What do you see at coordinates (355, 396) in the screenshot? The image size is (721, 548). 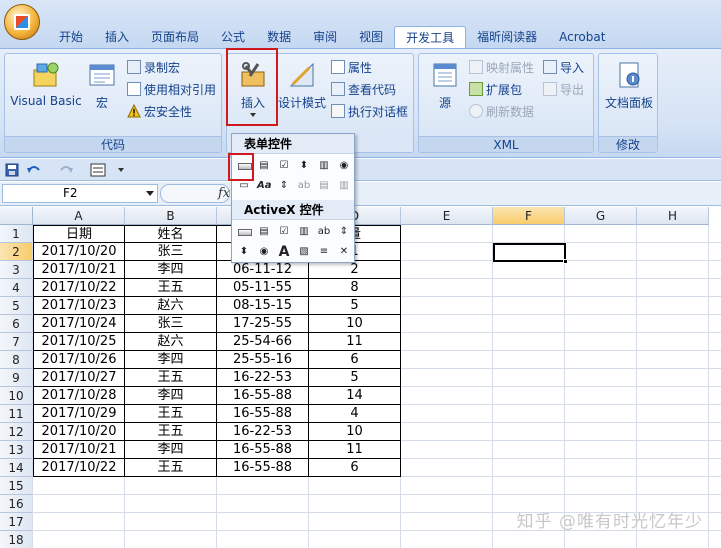 I see `cell: 14` at bounding box center [355, 396].